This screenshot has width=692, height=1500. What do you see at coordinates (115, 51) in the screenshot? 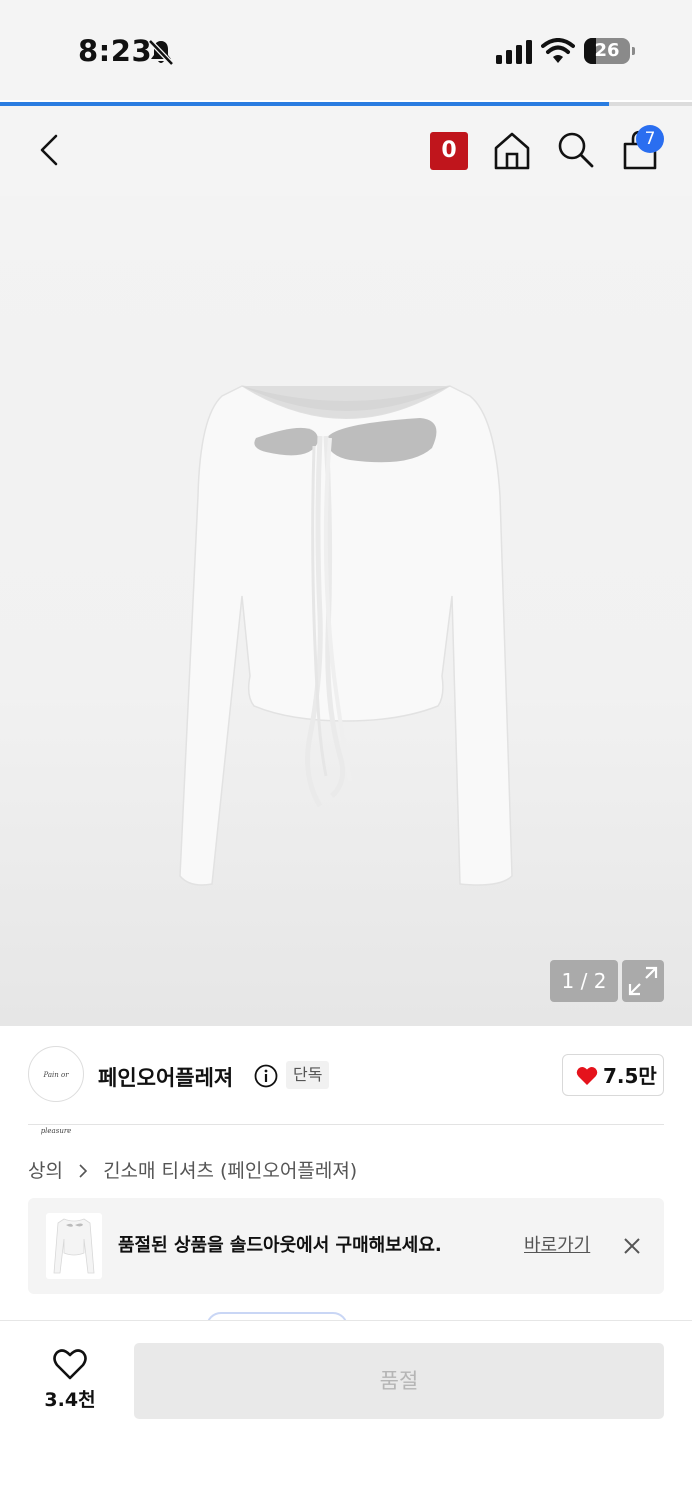
I see `status-time: 8:23` at bounding box center [115, 51].